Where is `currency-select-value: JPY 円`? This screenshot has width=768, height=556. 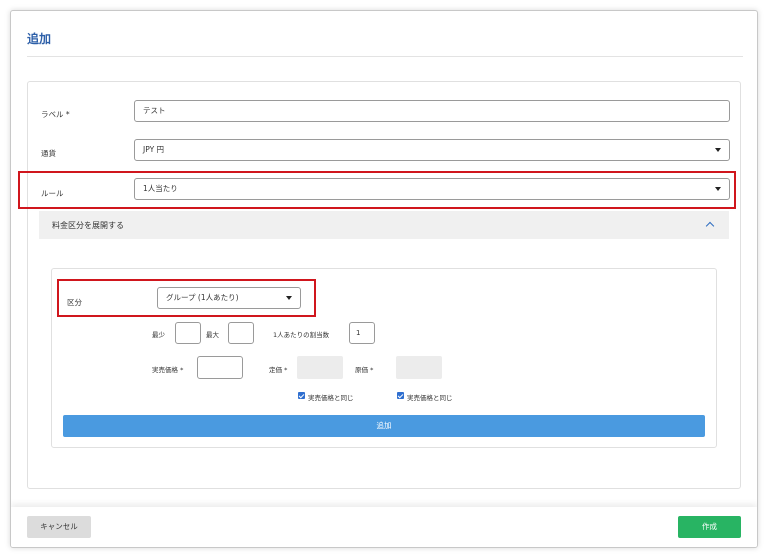
currency-select-value: JPY 円 is located at coordinates (154, 149).